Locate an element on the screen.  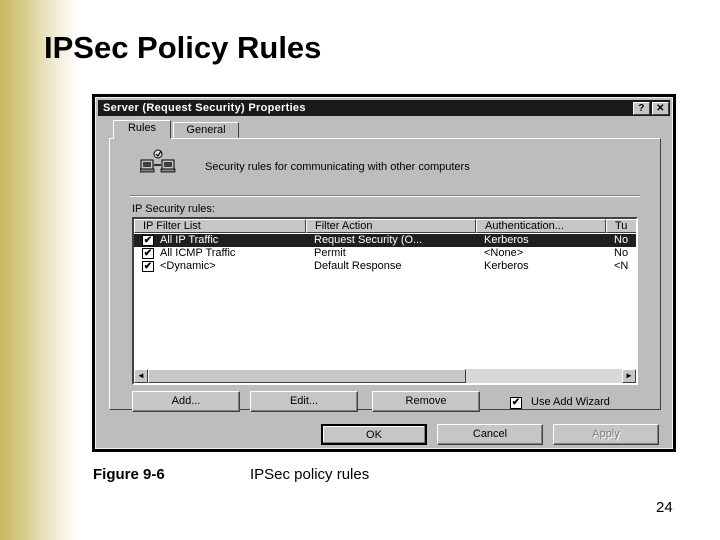
use-add-wizard-checkbox: ✔ is located at coordinates (516, 403).